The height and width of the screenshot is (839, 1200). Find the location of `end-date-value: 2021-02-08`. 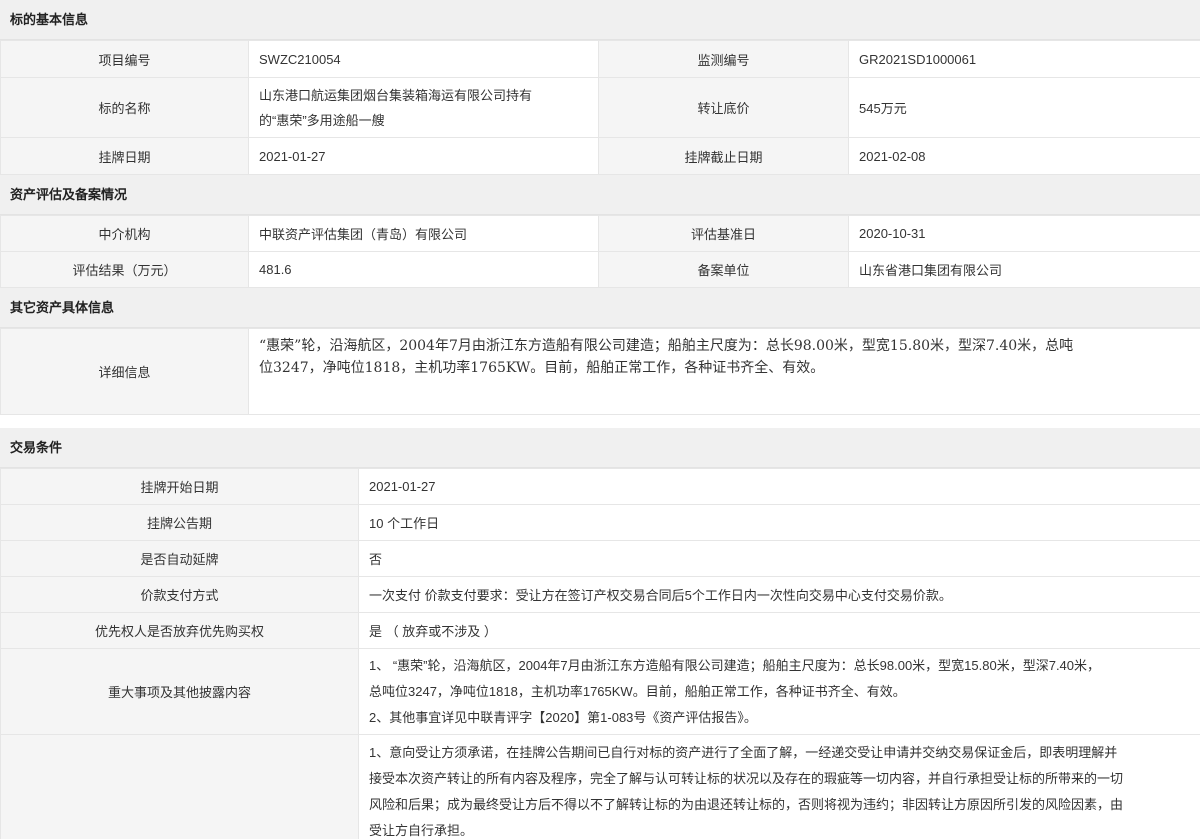

end-date-value: 2021-02-08 is located at coordinates (1024, 156).